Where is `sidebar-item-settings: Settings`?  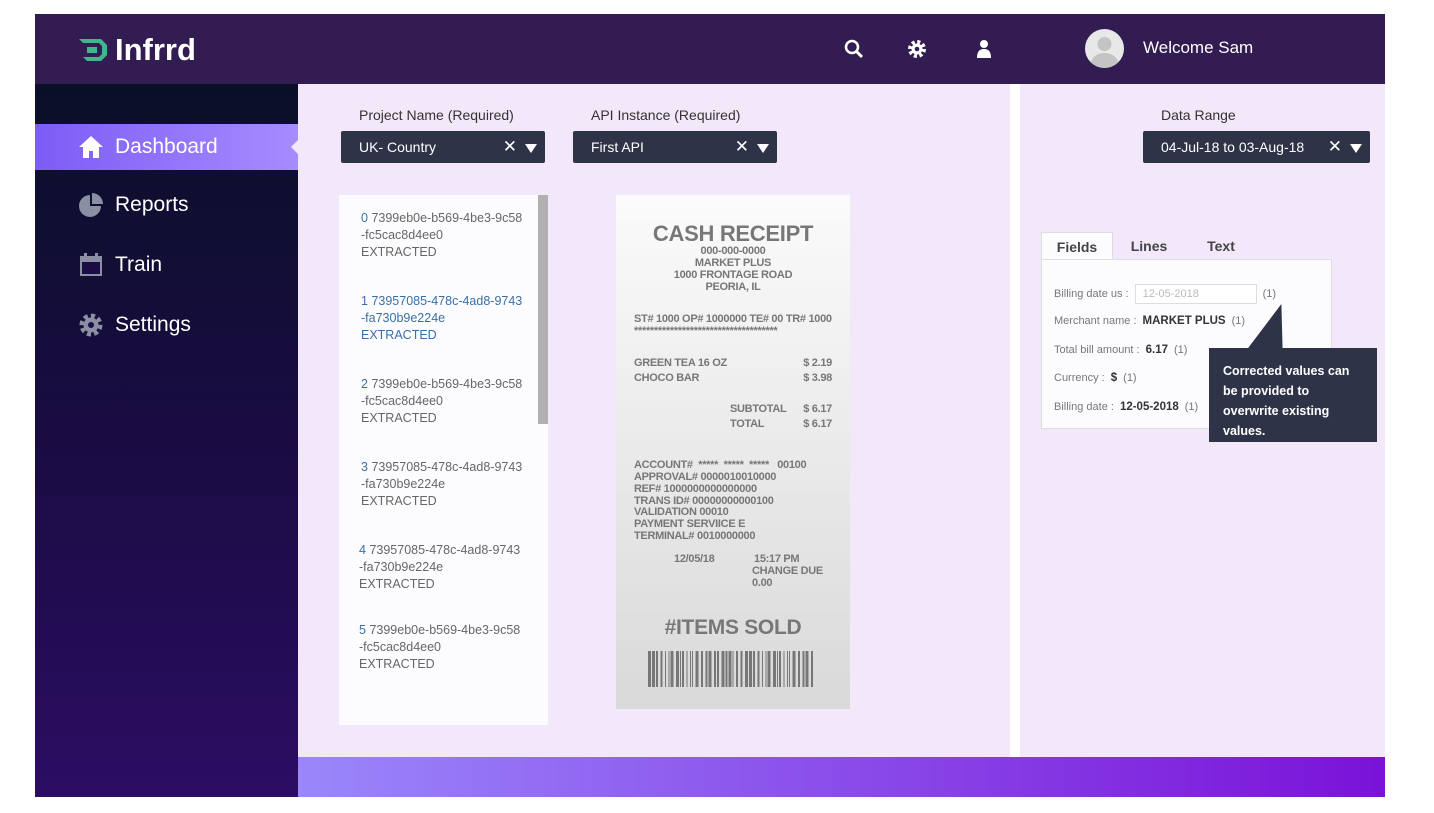 sidebar-item-settings: Settings is located at coordinates (166, 325).